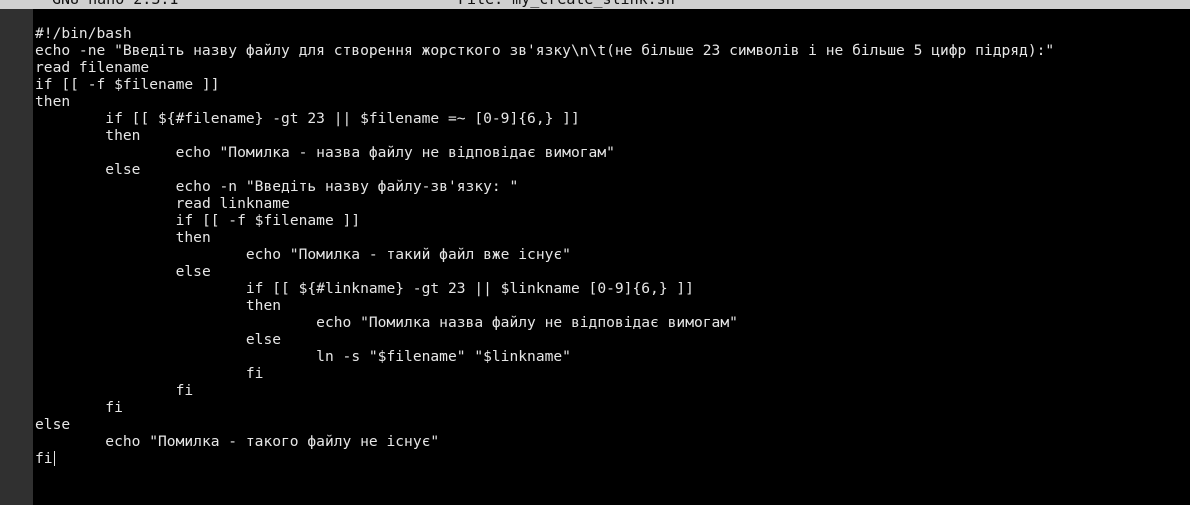 The width and height of the screenshot is (1190, 505). What do you see at coordinates (237, 441) in the screenshot?
I see `code-line-text: echo "Помилка - такого файлу не існує"` at bounding box center [237, 441].